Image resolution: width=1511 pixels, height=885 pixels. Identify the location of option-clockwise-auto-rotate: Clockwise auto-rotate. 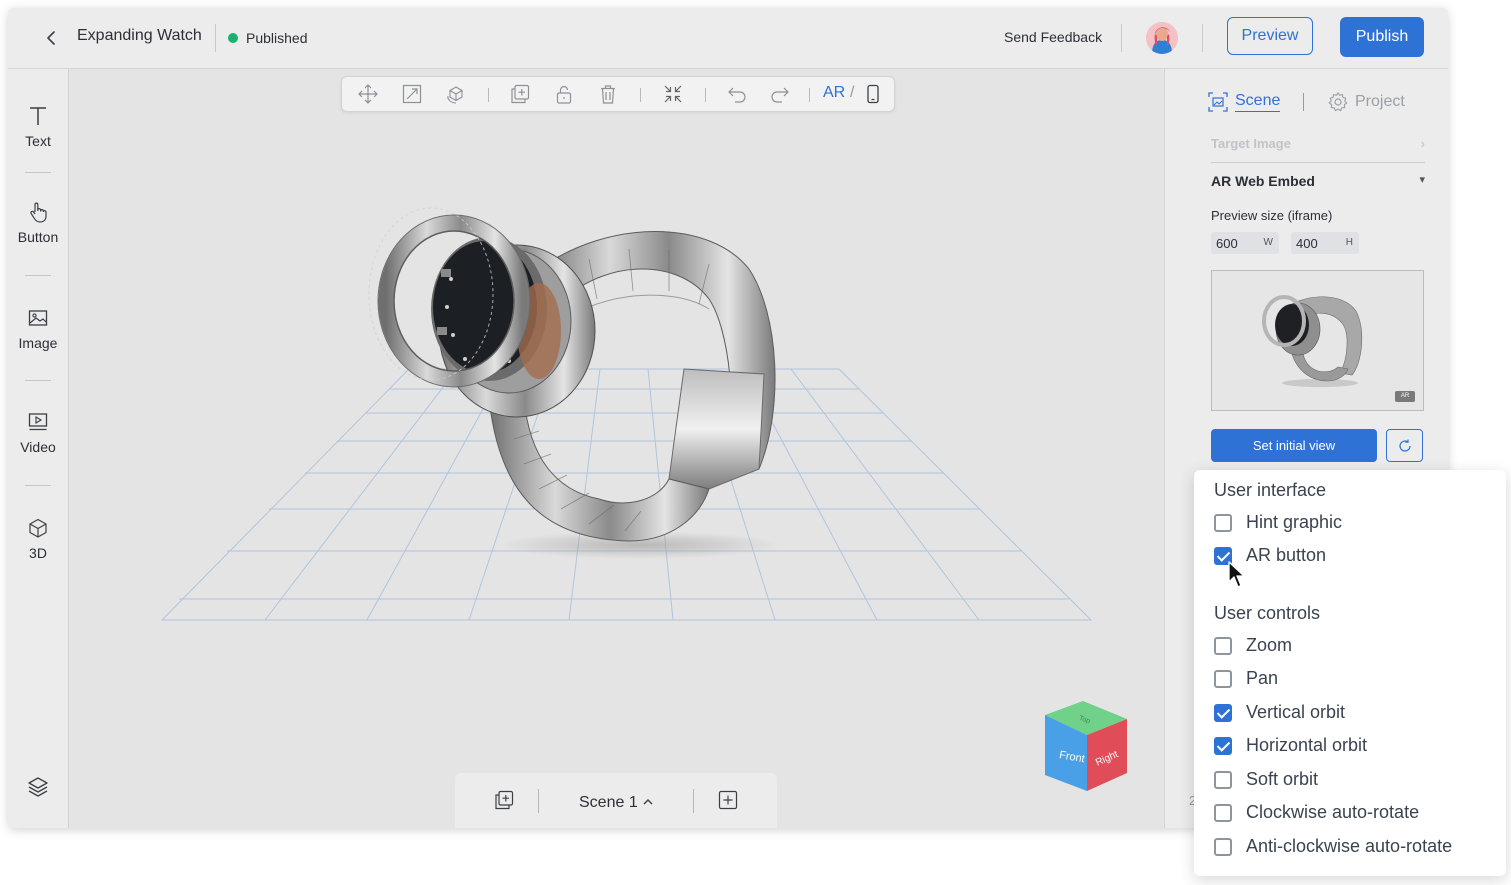
(1316, 812).